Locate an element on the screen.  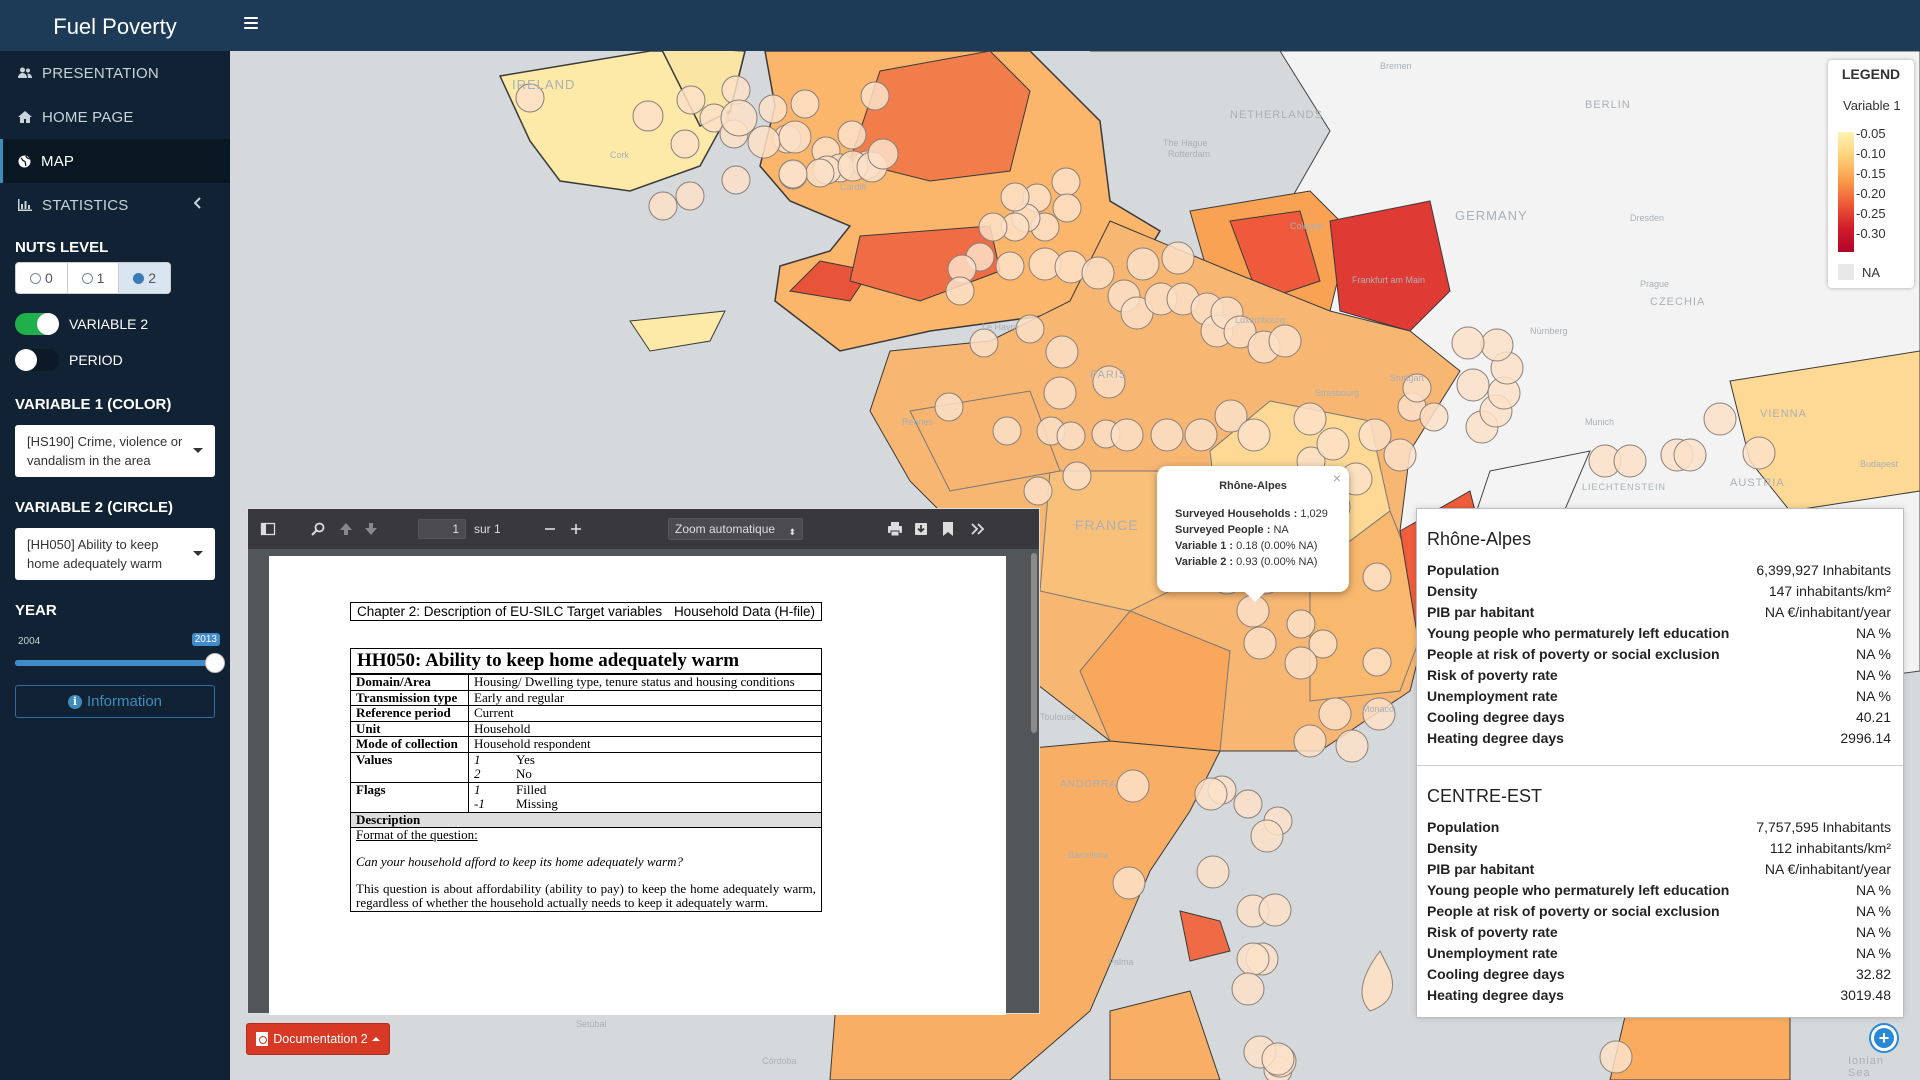
tools-chevron-icon is located at coordinates (978, 529).